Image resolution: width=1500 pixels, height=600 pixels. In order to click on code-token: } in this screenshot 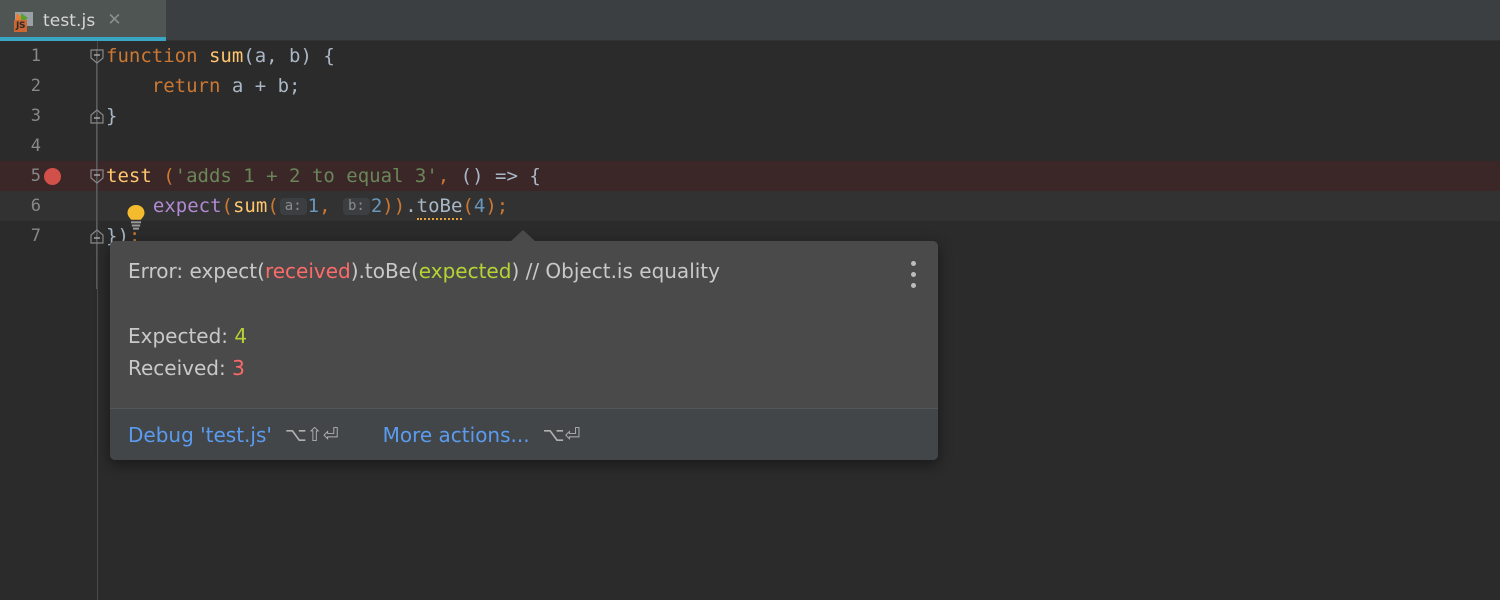, I will do `click(112, 116)`.